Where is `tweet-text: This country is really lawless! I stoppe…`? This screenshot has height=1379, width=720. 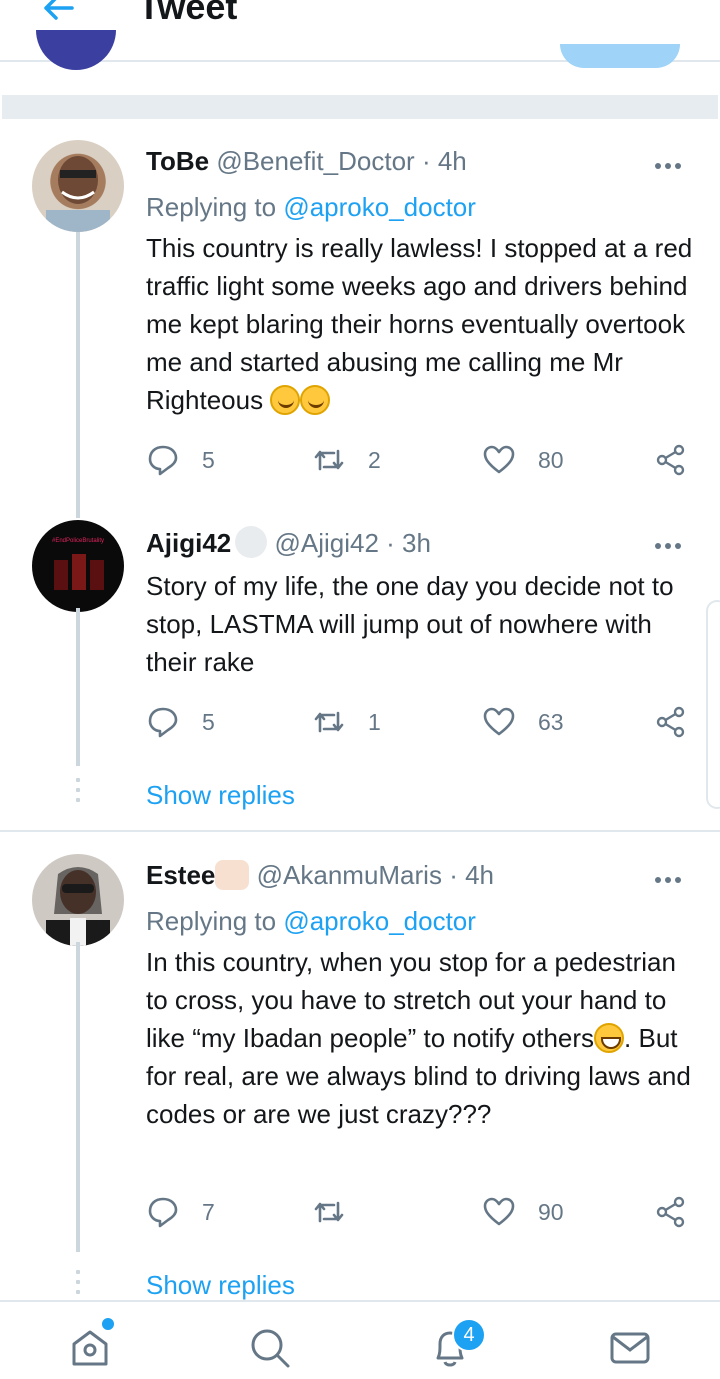 tweet-text: This country is really lawless! I stoppe… is located at coordinates (421, 324).